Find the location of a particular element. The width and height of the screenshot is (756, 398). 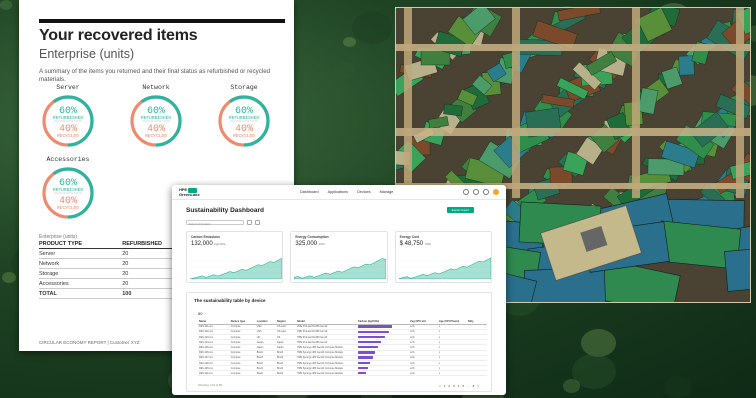

kpi-value: $ 48,750 is located at coordinates (411, 244).